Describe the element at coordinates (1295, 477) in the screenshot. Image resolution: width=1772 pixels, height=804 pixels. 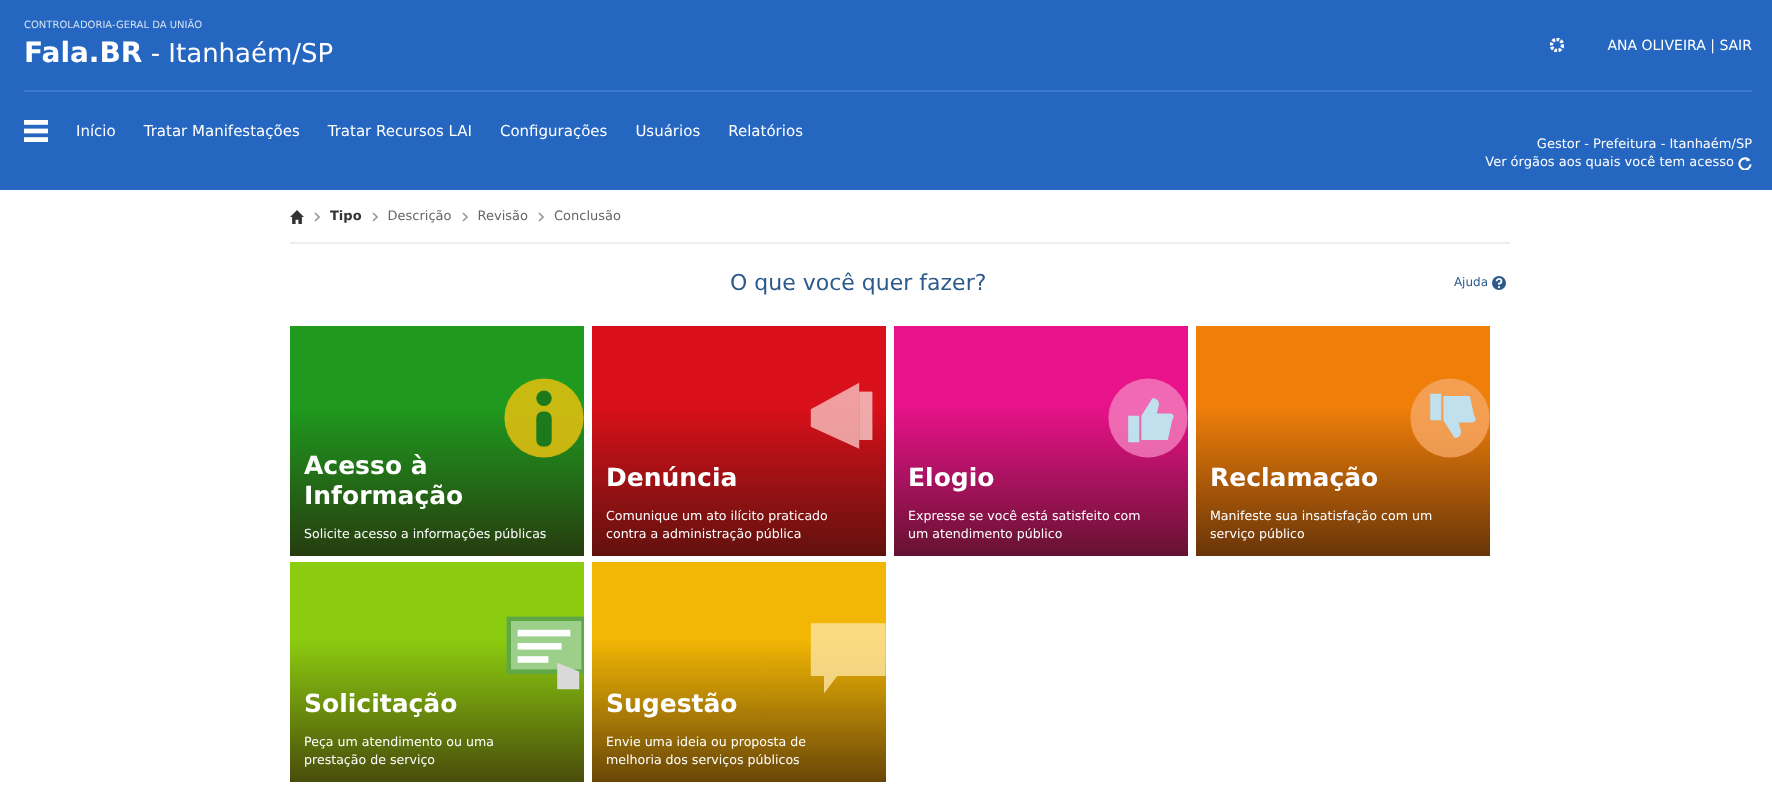
I see `card-title: Reclamação` at that location.